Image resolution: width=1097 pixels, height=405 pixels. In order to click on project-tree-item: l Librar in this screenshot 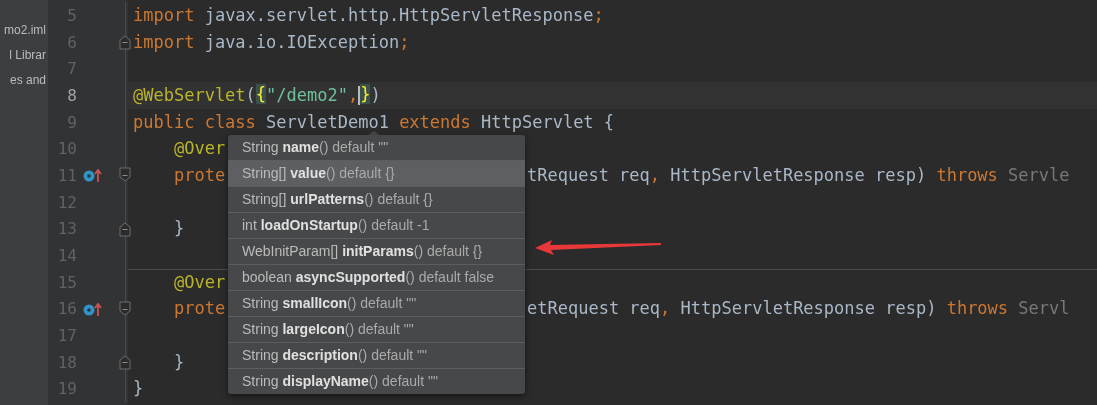, I will do `click(28, 55)`.